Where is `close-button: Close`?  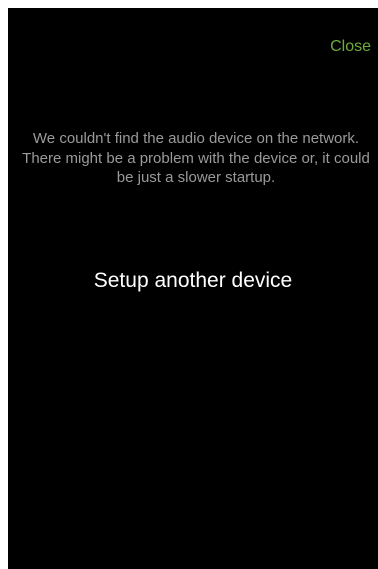 close-button: Close is located at coordinates (350, 47).